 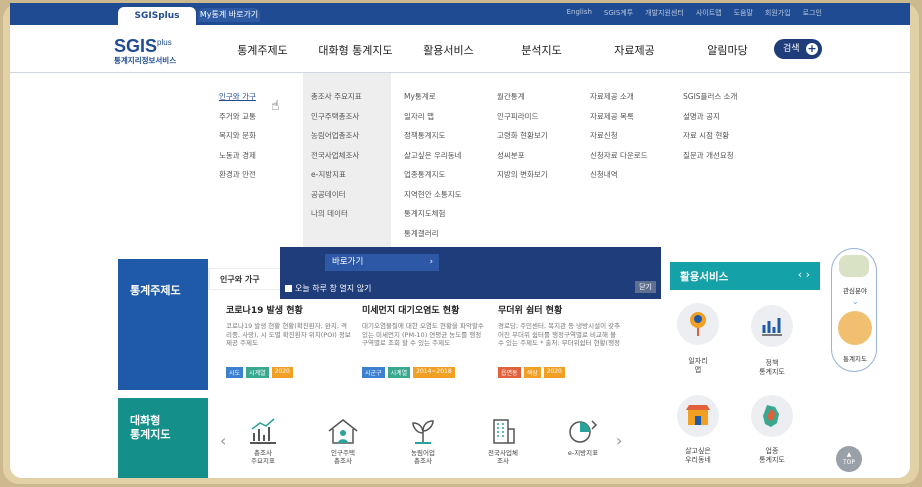 I want to click on menu-item: 통계갤러리, so click(x=433, y=238).